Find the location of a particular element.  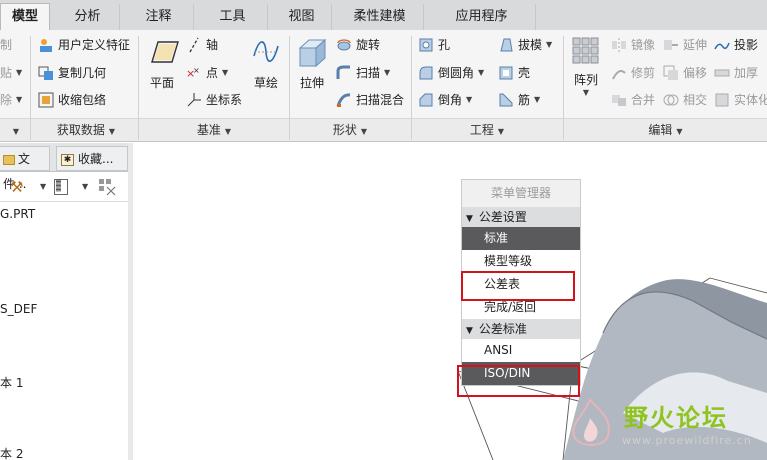

shell-label: 壳 is located at coordinates (524, 73).